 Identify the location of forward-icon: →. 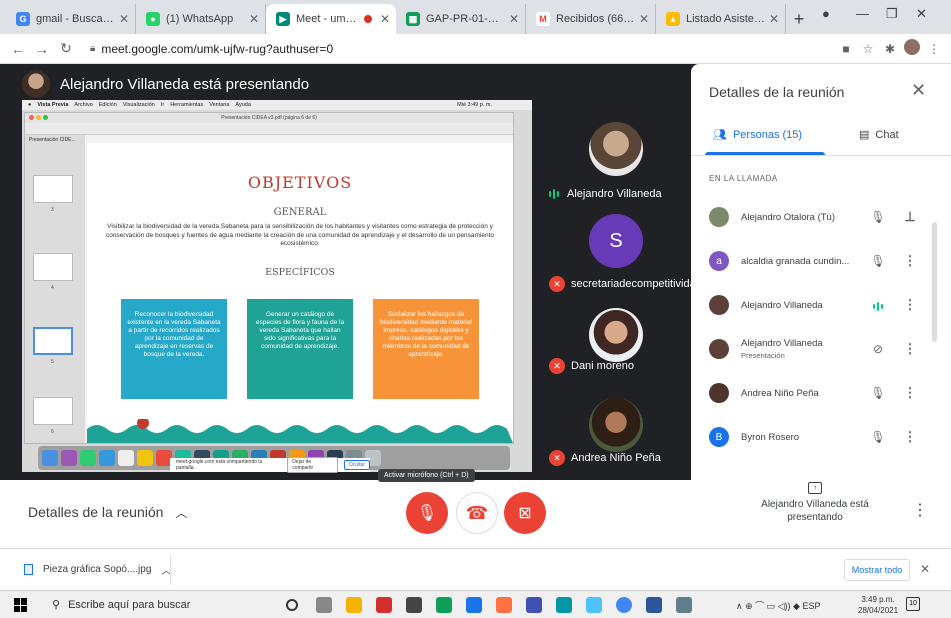
(42, 49).